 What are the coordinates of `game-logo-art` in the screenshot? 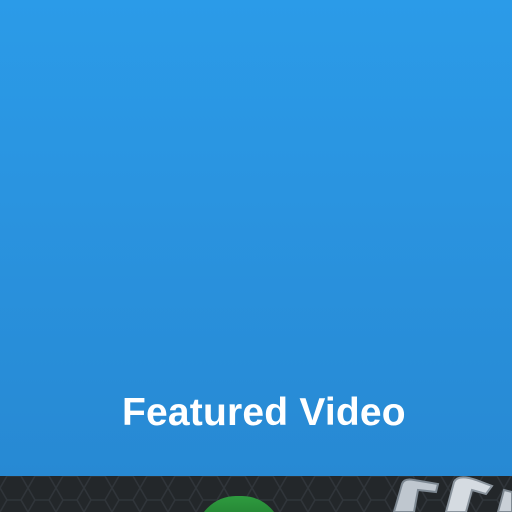 It's located at (452, 494).